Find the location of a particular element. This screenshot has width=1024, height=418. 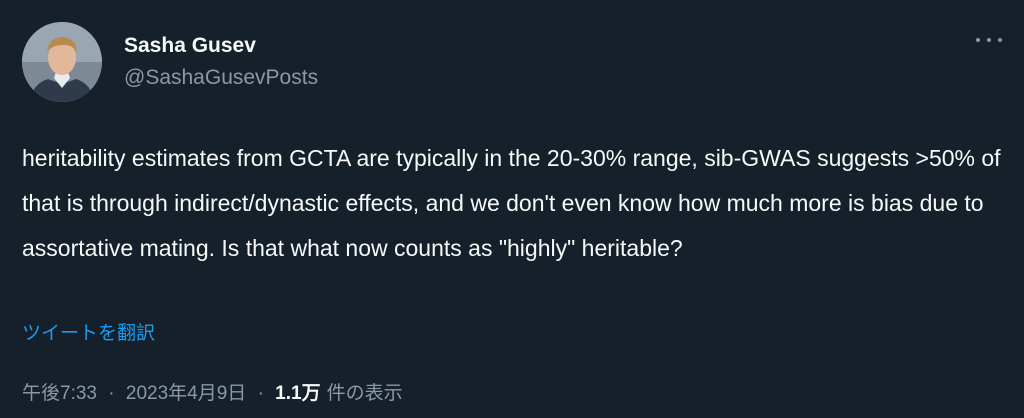

tweet-date: 2023年4月9日 is located at coordinates (186, 393).